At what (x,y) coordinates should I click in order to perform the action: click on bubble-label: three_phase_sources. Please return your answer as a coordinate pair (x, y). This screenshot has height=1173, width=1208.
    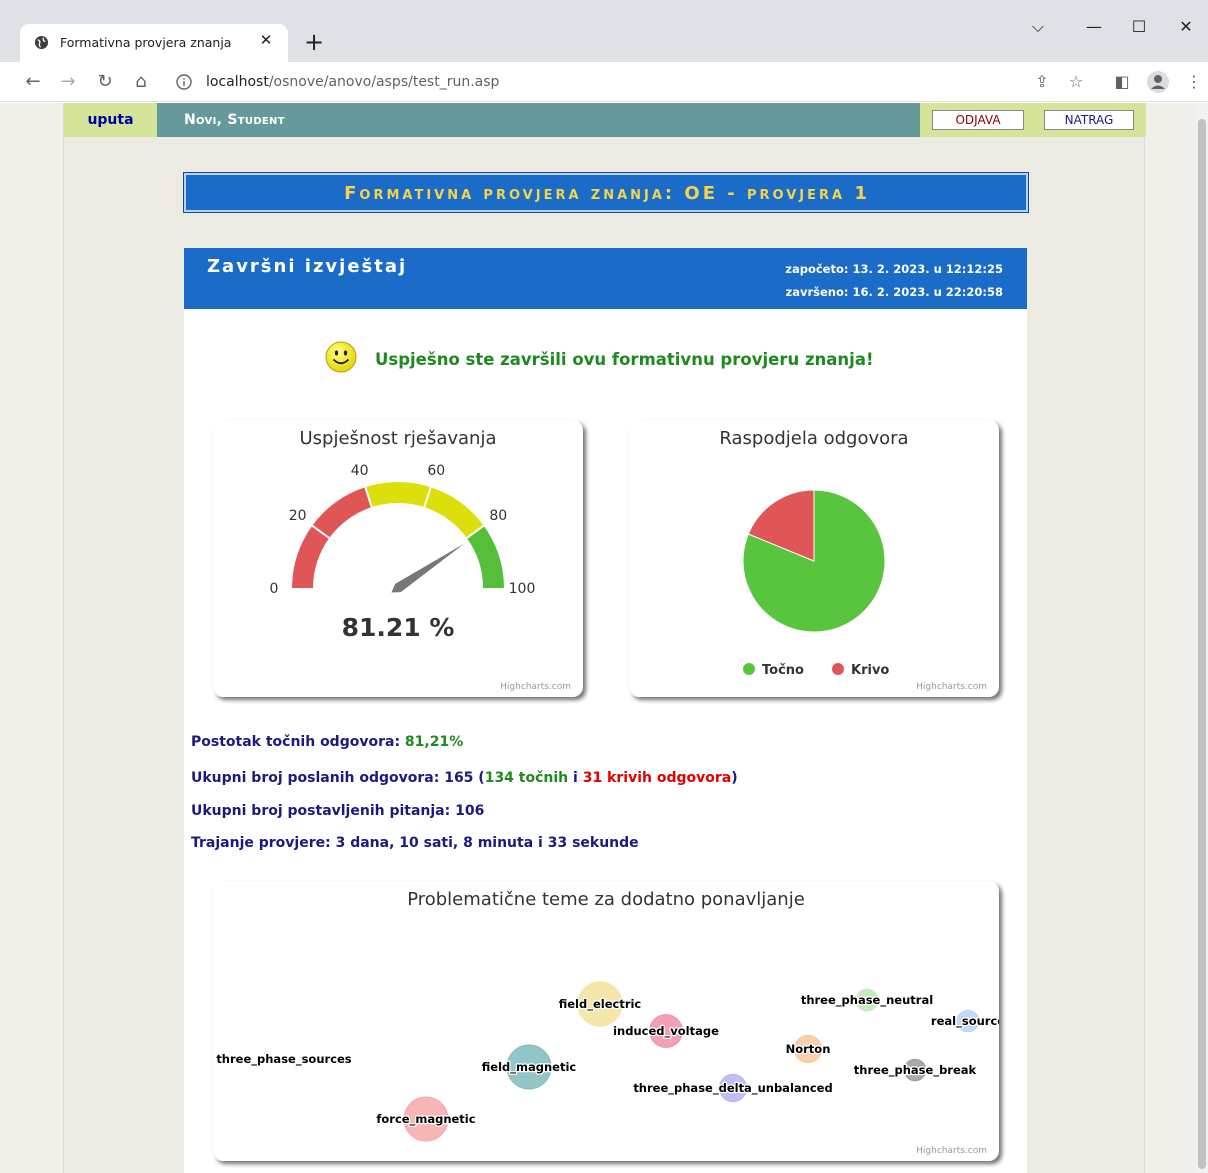
    Looking at the image, I should click on (283, 1059).